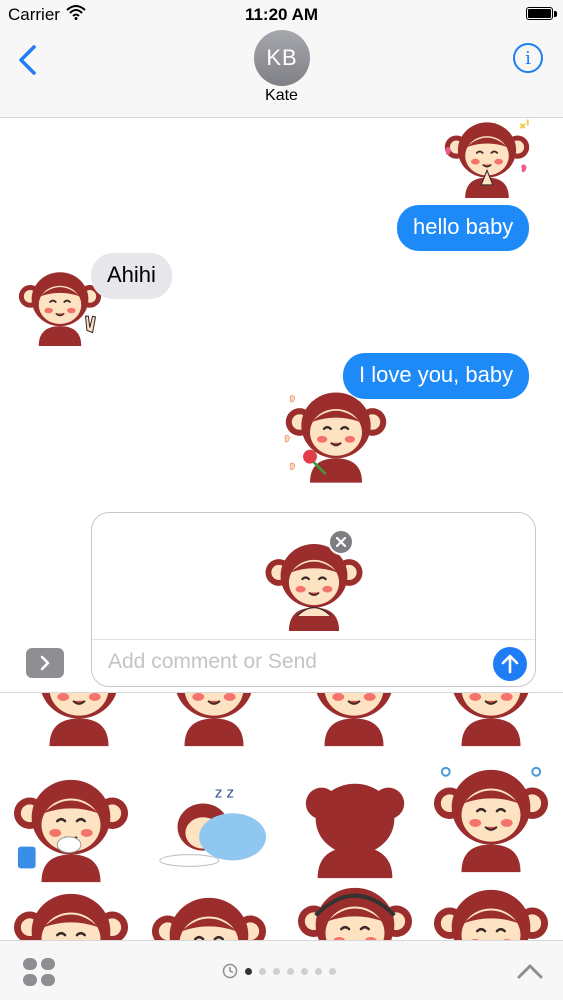 The width and height of the screenshot is (563, 1000). Describe the element at coordinates (341, 542) in the screenshot. I see `close-icon` at that location.